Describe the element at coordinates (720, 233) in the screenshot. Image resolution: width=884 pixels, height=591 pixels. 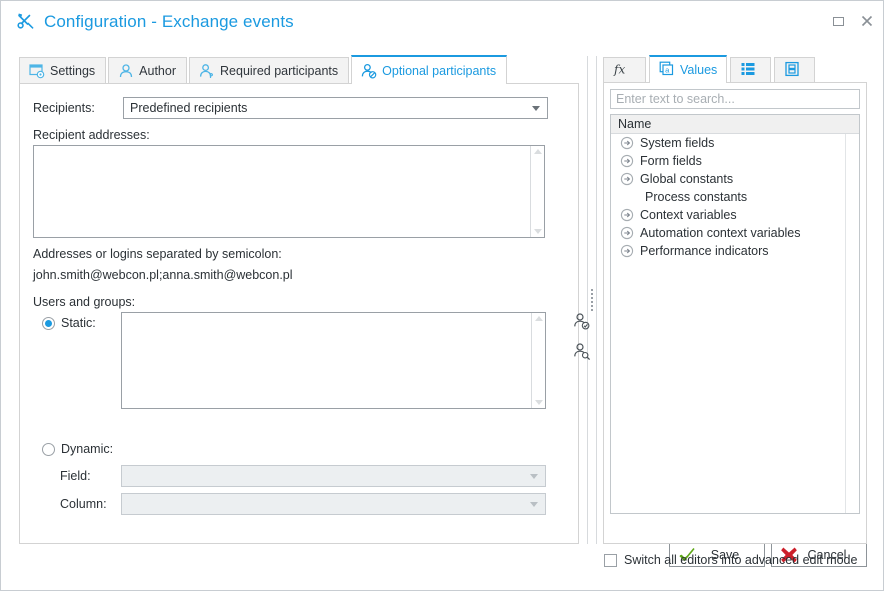
I see `tree-item-label: Automation context variables` at that location.